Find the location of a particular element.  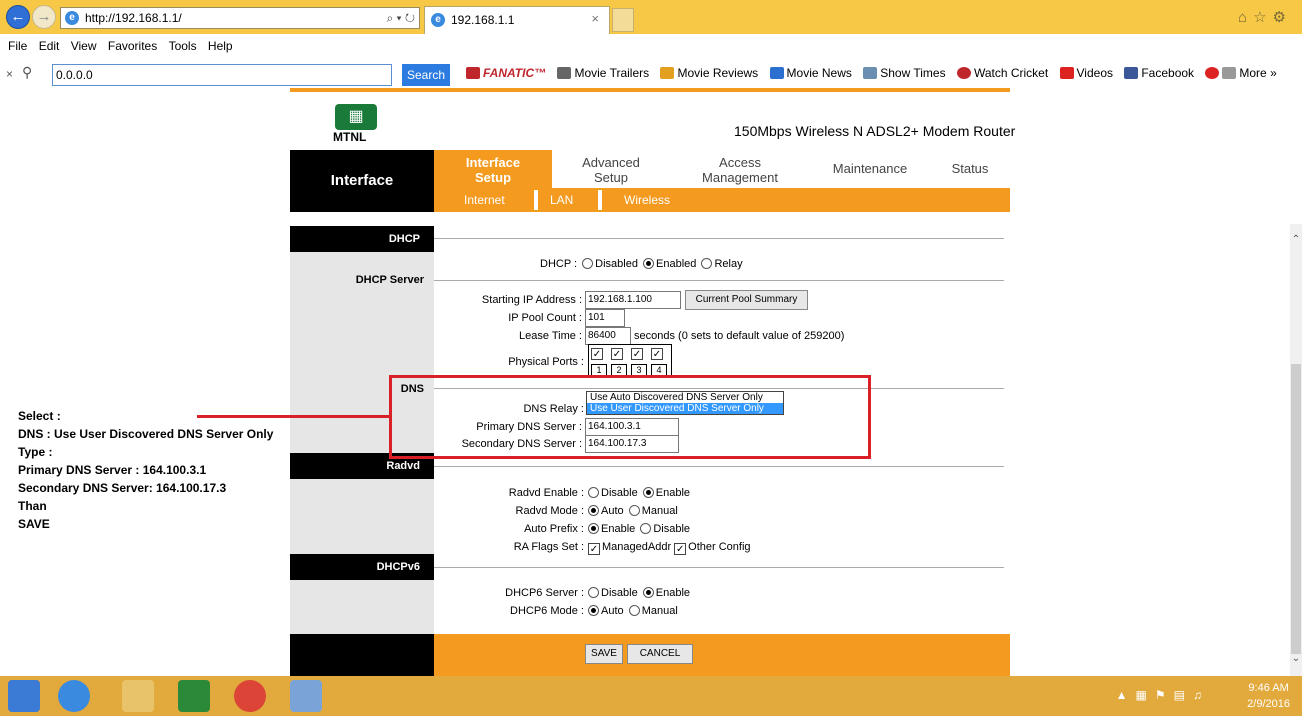

radio-dhcp6-disable is located at coordinates (593, 592).